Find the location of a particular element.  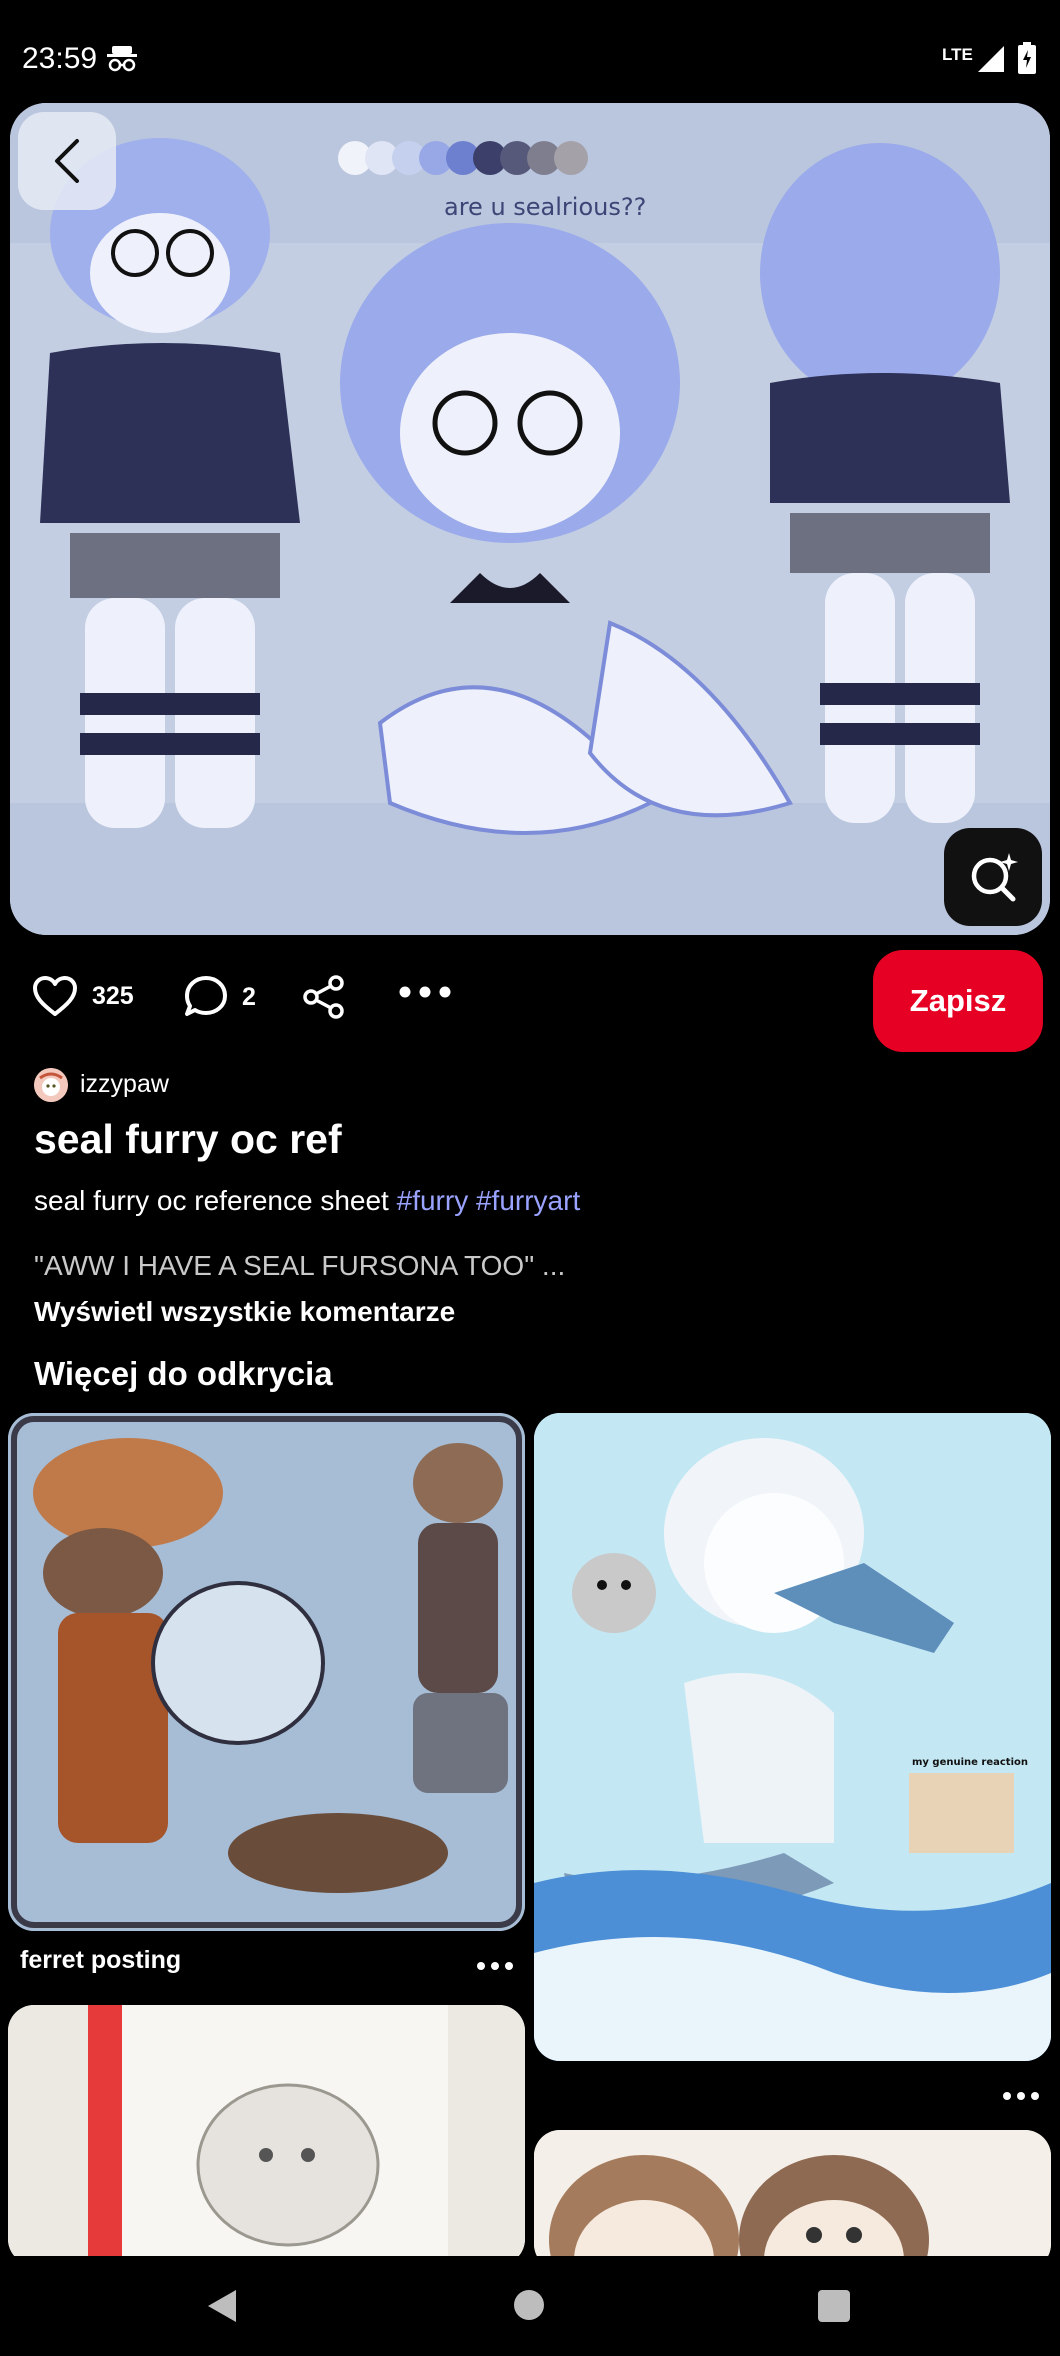

author-avatar is located at coordinates (51, 1085).